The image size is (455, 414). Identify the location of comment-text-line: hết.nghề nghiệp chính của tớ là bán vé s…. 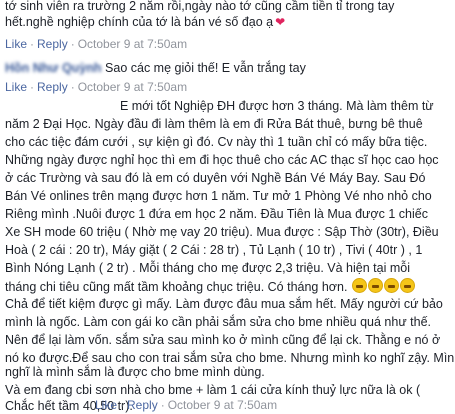
(145, 22).